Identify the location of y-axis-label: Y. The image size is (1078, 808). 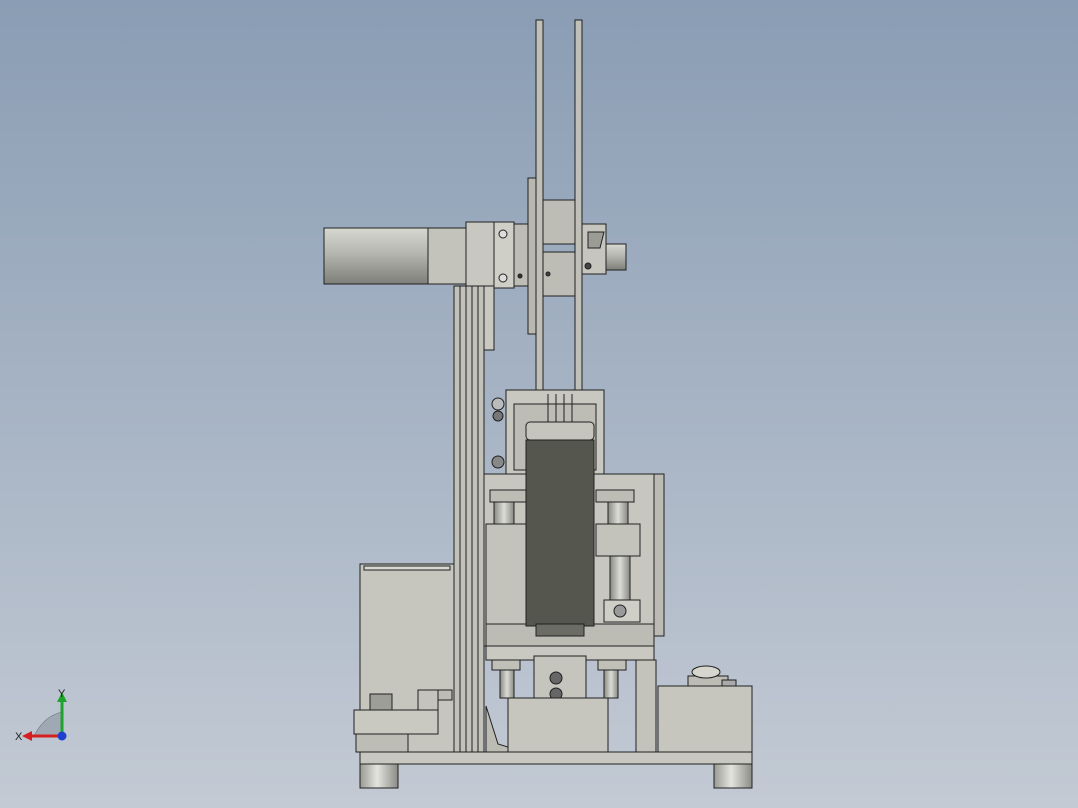
(62, 694).